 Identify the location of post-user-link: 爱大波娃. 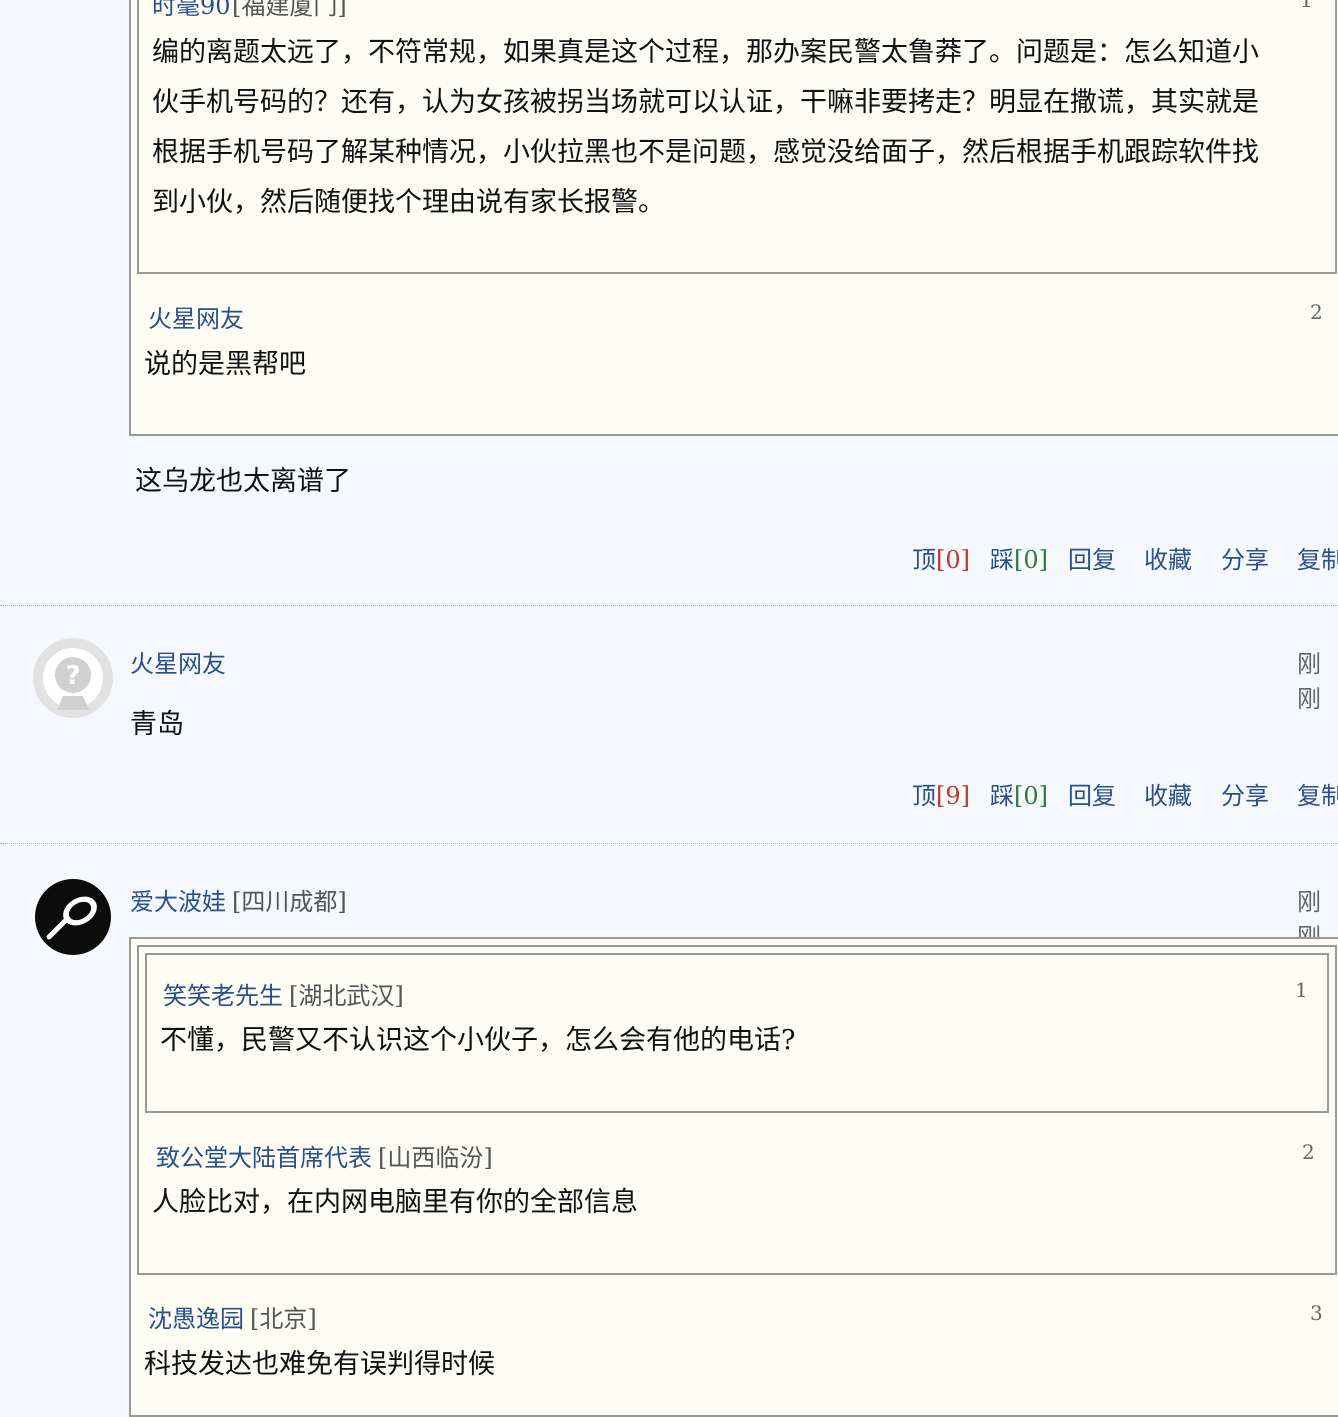
(178, 899).